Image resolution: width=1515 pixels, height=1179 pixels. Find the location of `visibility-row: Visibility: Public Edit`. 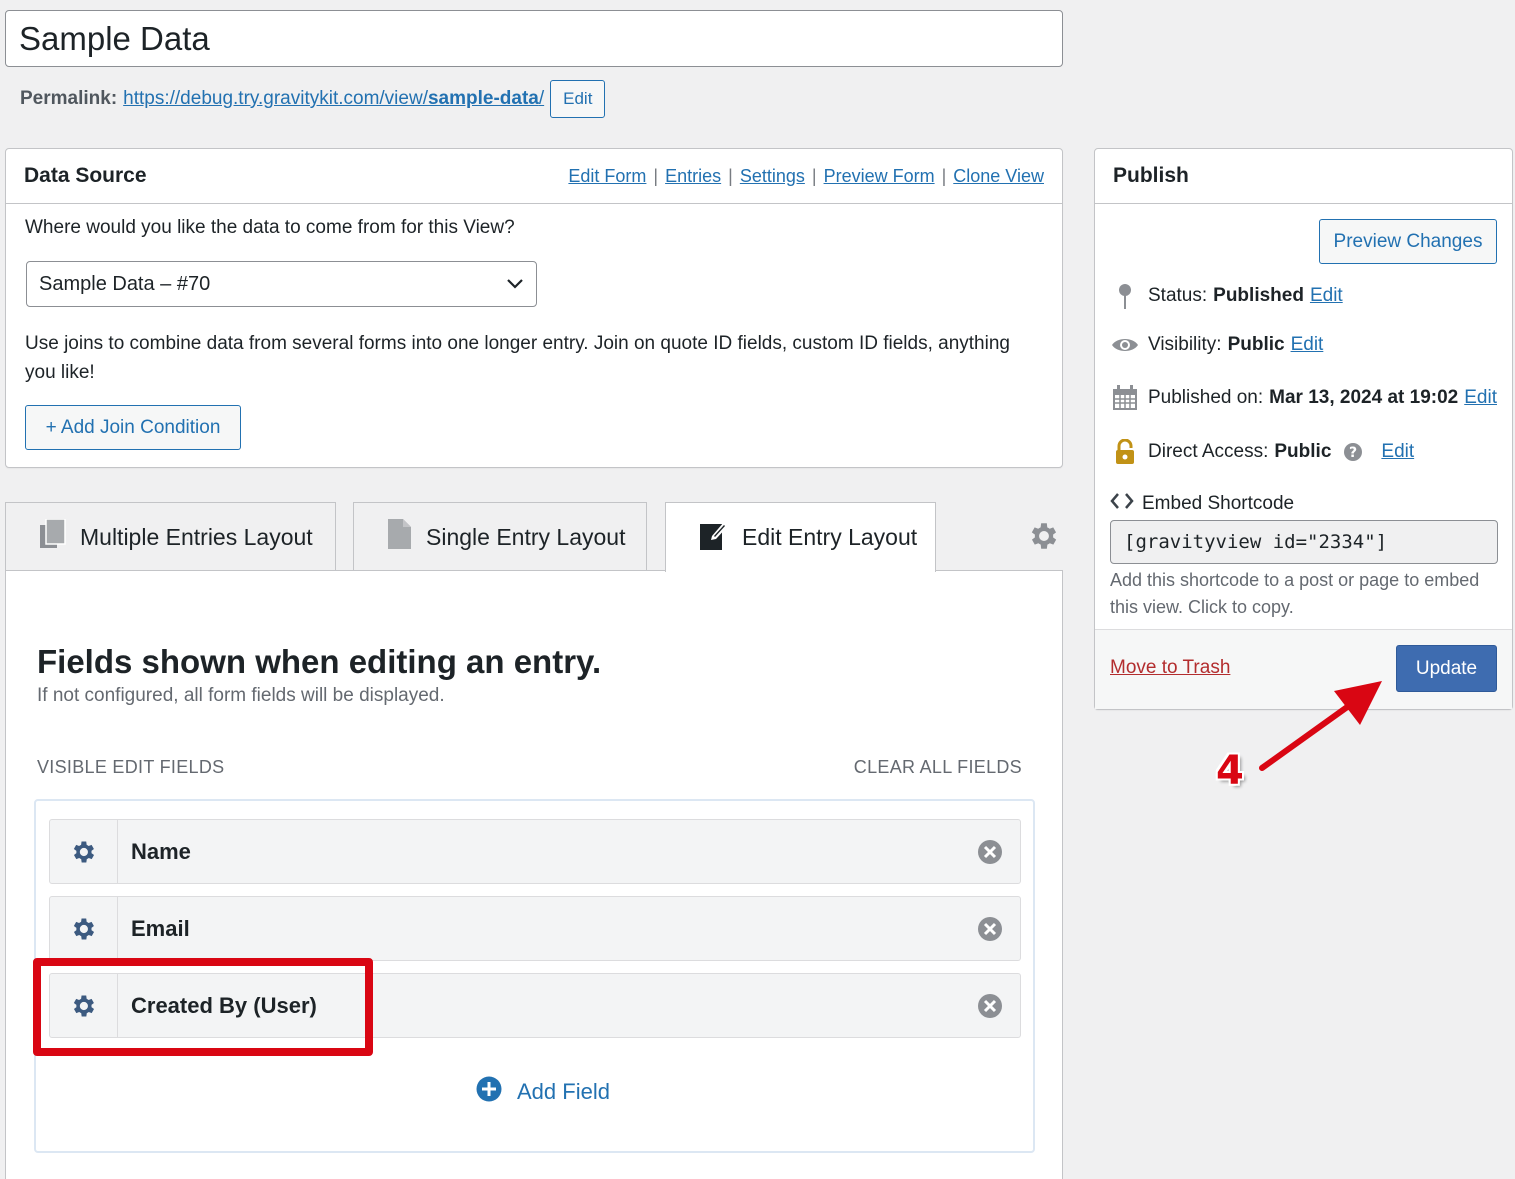

visibility-row: Visibility: Public Edit is located at coordinates (1216, 345).